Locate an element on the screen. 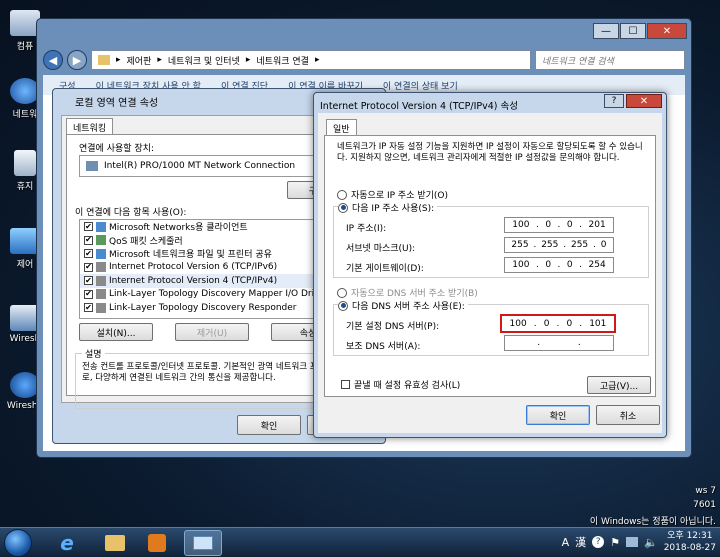 Image resolution: width=720 pixels, height=557 pixels. maximize-button: ☐ is located at coordinates (633, 31).